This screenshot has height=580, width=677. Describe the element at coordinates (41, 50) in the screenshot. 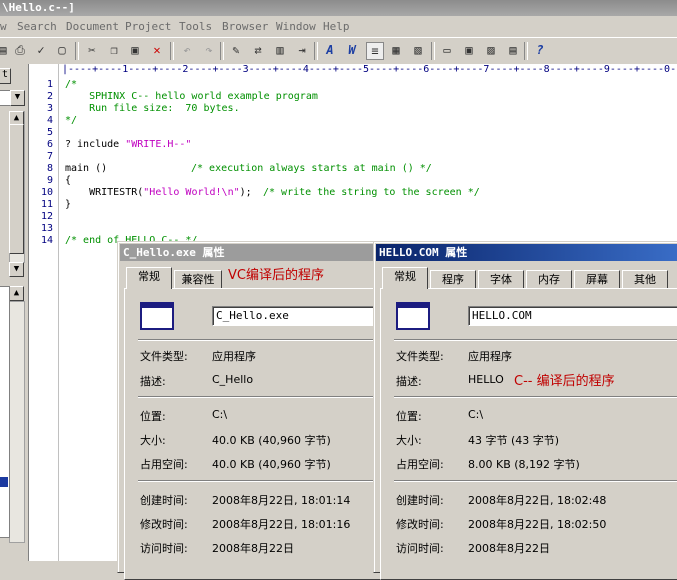

I see `spellcheck-icon: ✓` at that location.